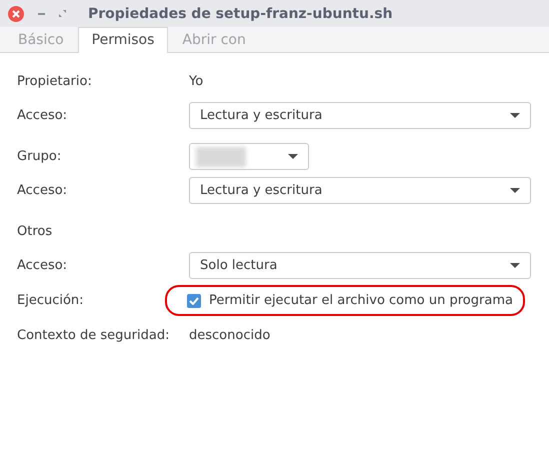 The width and height of the screenshot is (549, 456). Describe the element at coordinates (196, 81) in the screenshot. I see `field-value: Yo` at that location.